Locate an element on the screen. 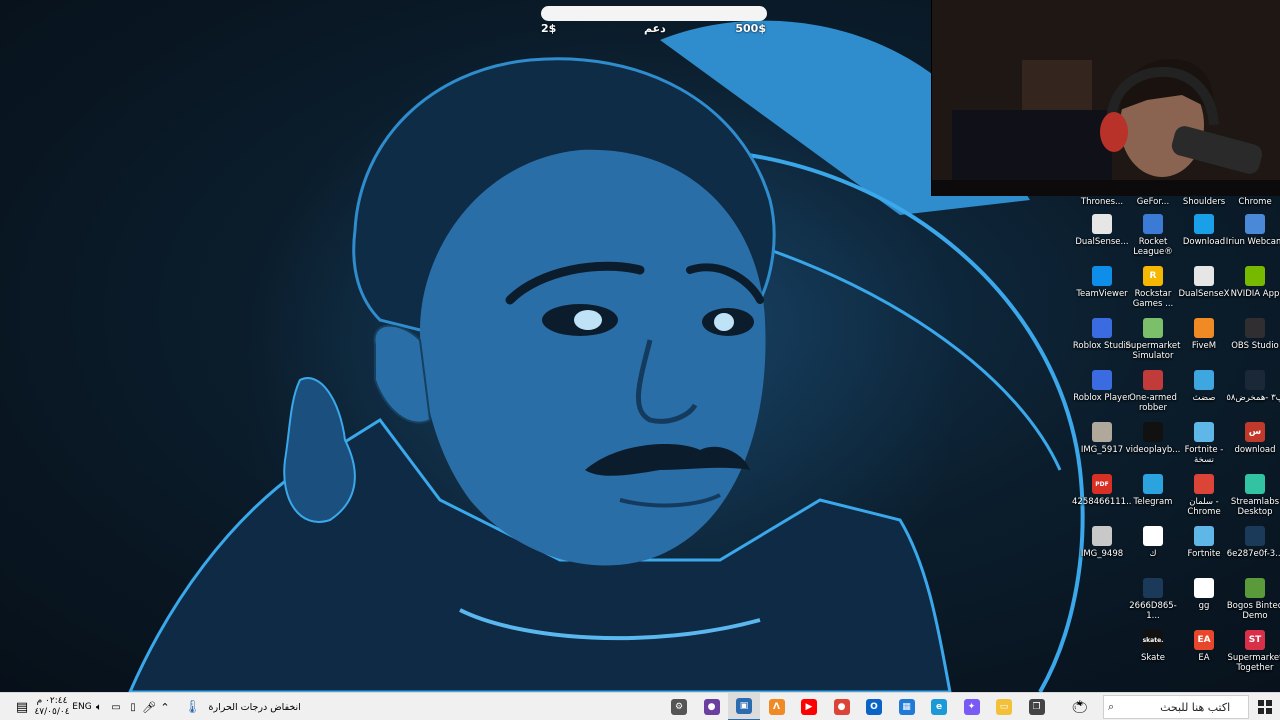  desktop-icon-roblox-studio-icon is located at coordinates (1102, 328).